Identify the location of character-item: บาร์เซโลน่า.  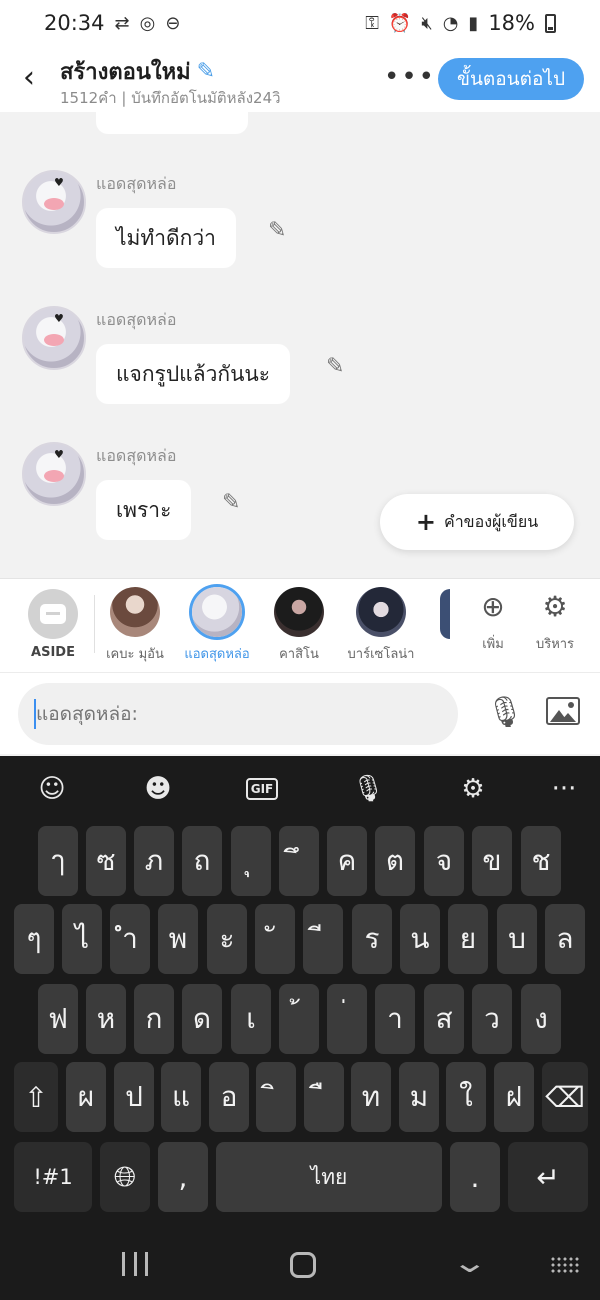
(381, 625).